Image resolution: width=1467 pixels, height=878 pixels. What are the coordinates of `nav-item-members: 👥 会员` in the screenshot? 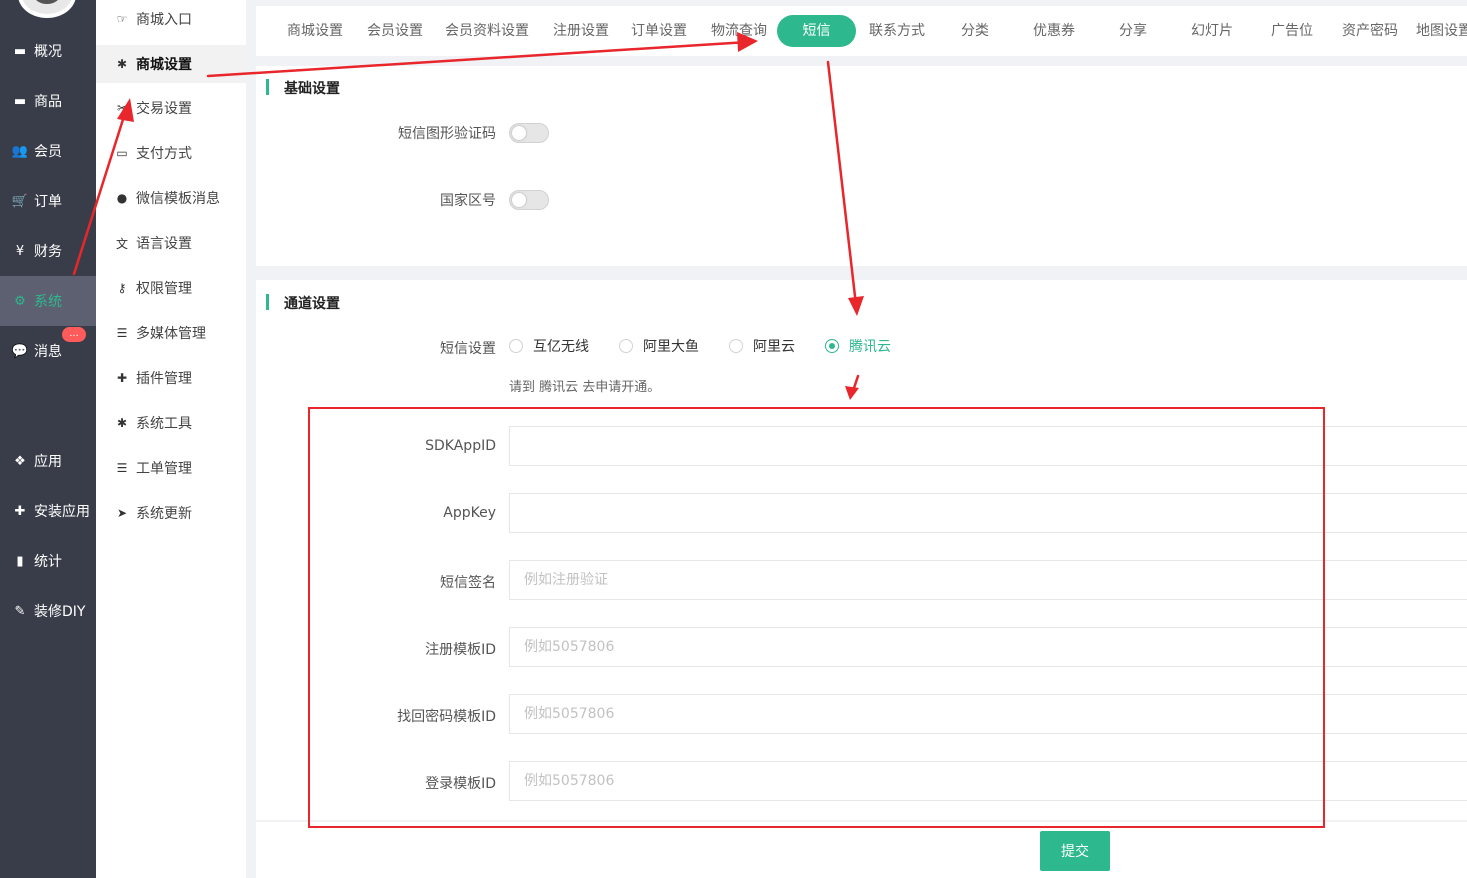 It's located at (48, 151).